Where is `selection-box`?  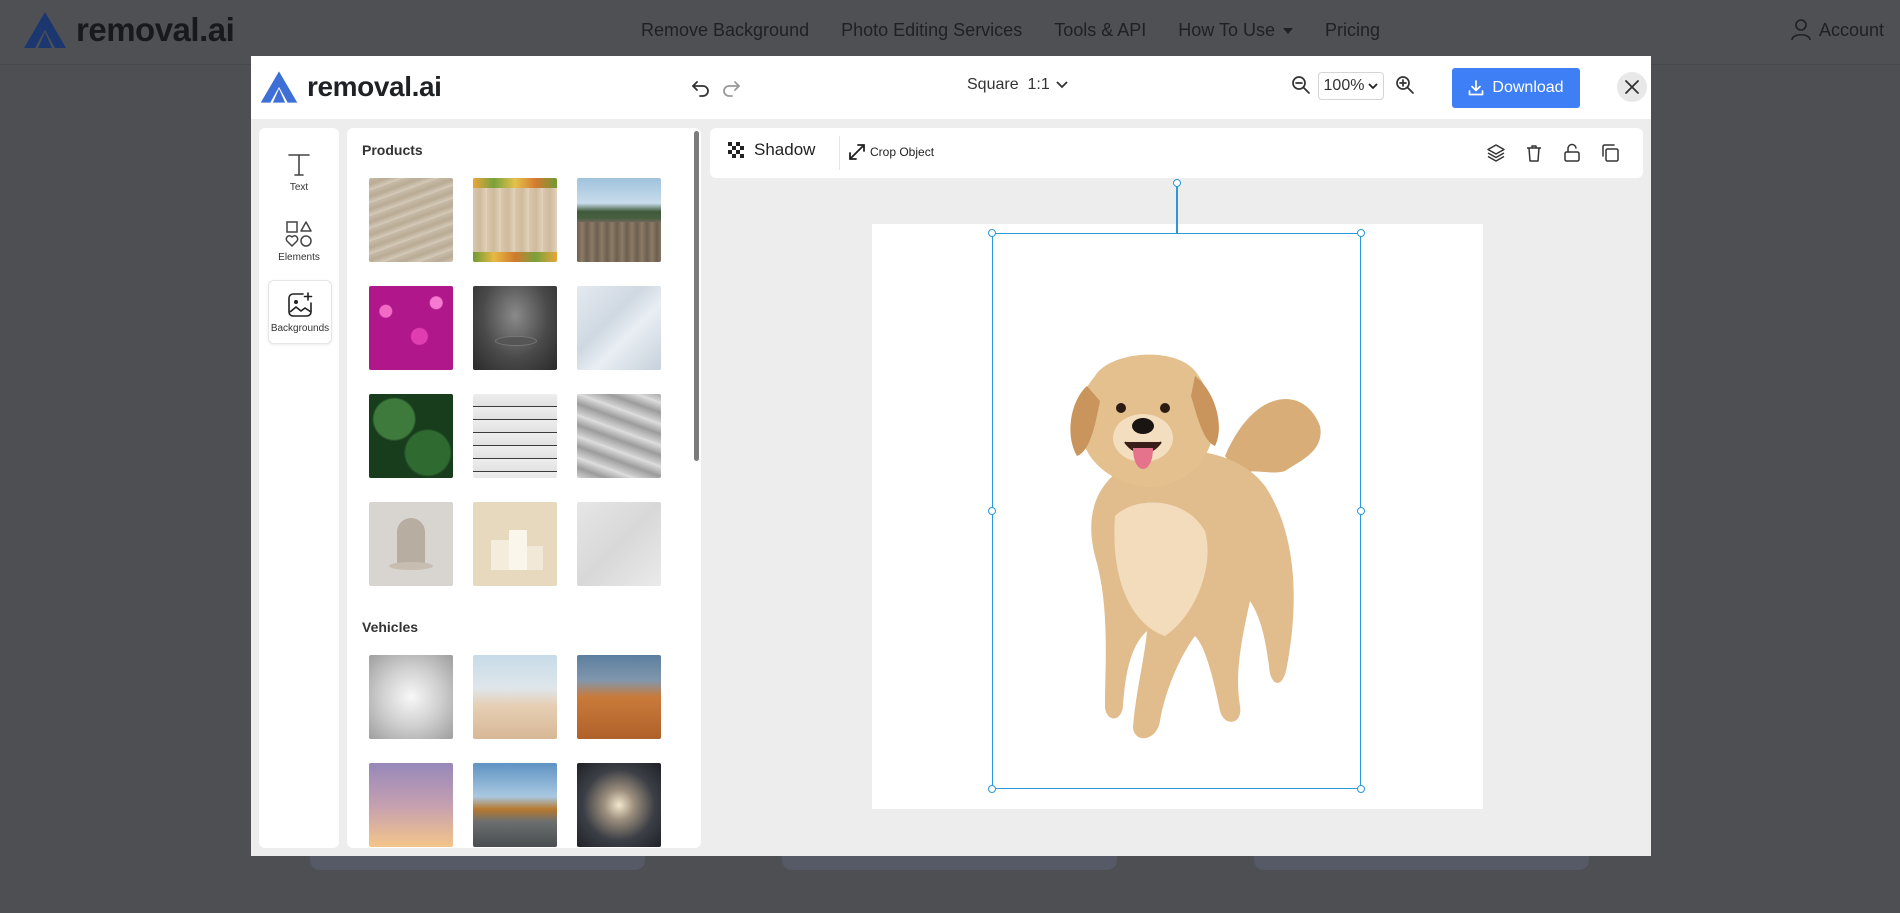 selection-box is located at coordinates (1176, 511).